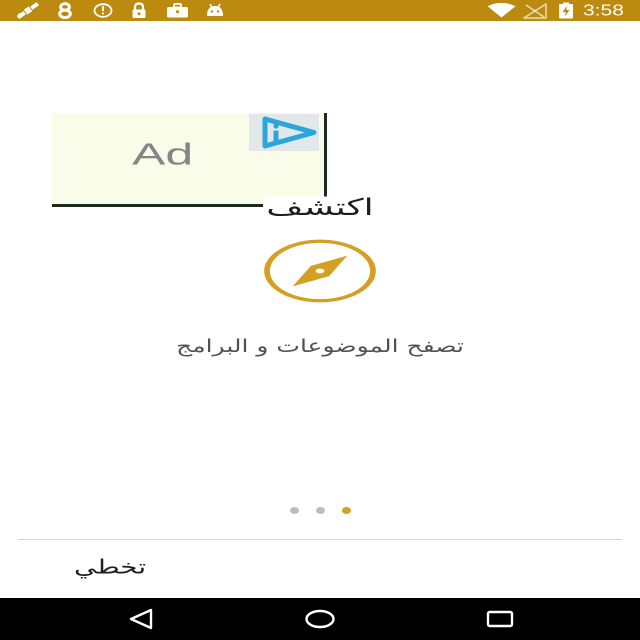 This screenshot has width=640, height=640. Describe the element at coordinates (501, 10) in the screenshot. I see `wifi-icon` at that location.